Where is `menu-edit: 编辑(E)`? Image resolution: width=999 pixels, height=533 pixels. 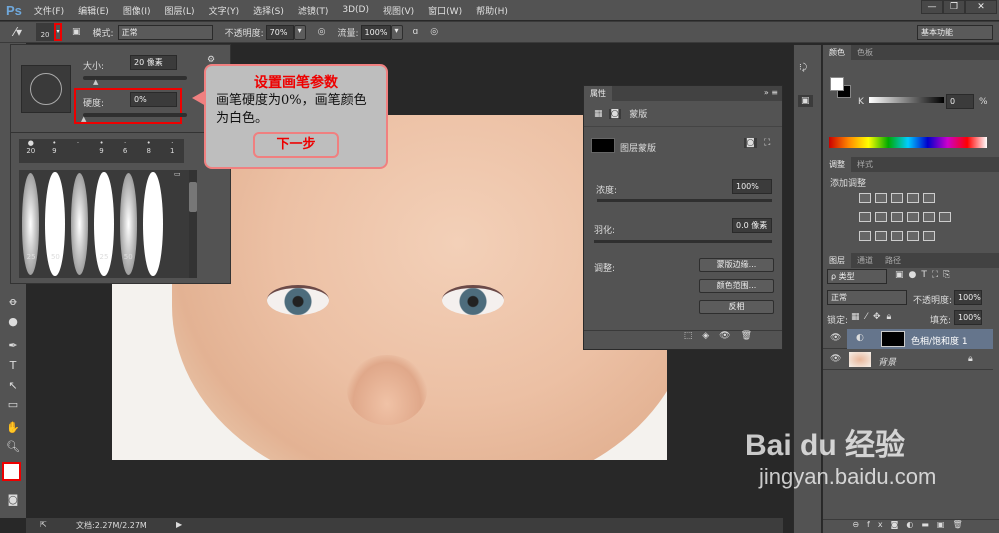
menu-edit: 编辑(E) is located at coordinates (93, 10).